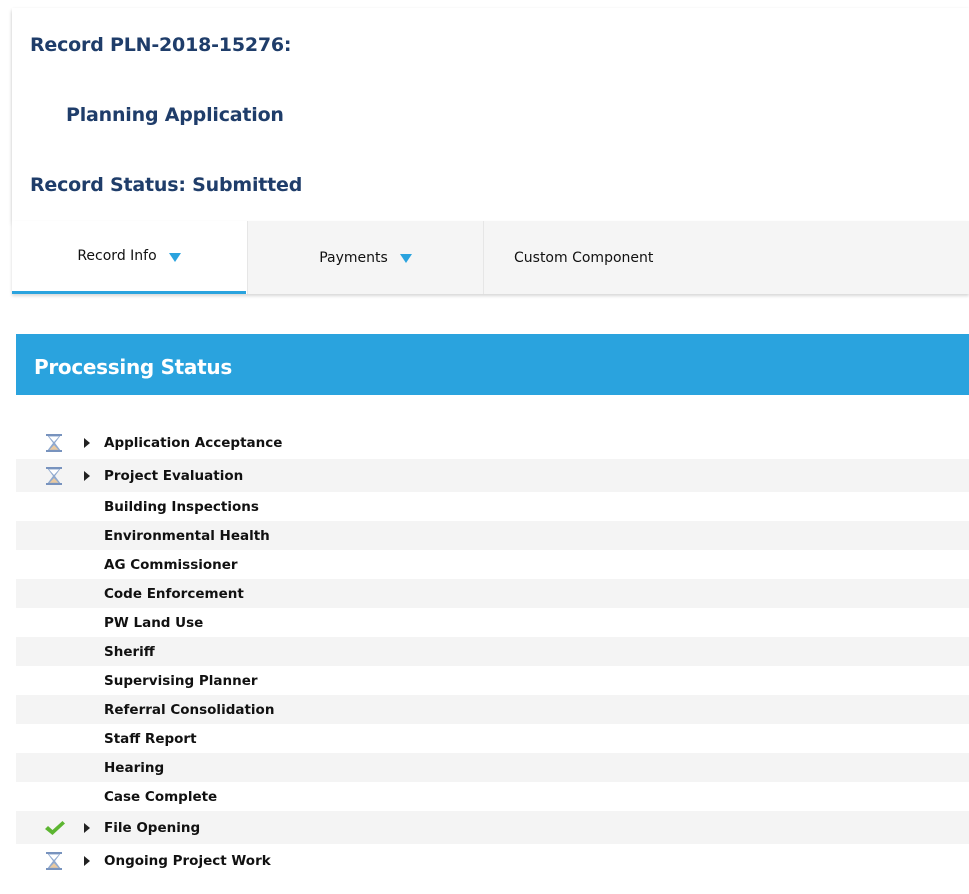 The image size is (969, 894). Describe the element at coordinates (181, 680) in the screenshot. I see `processing-step-label: Supervising Planner` at that location.